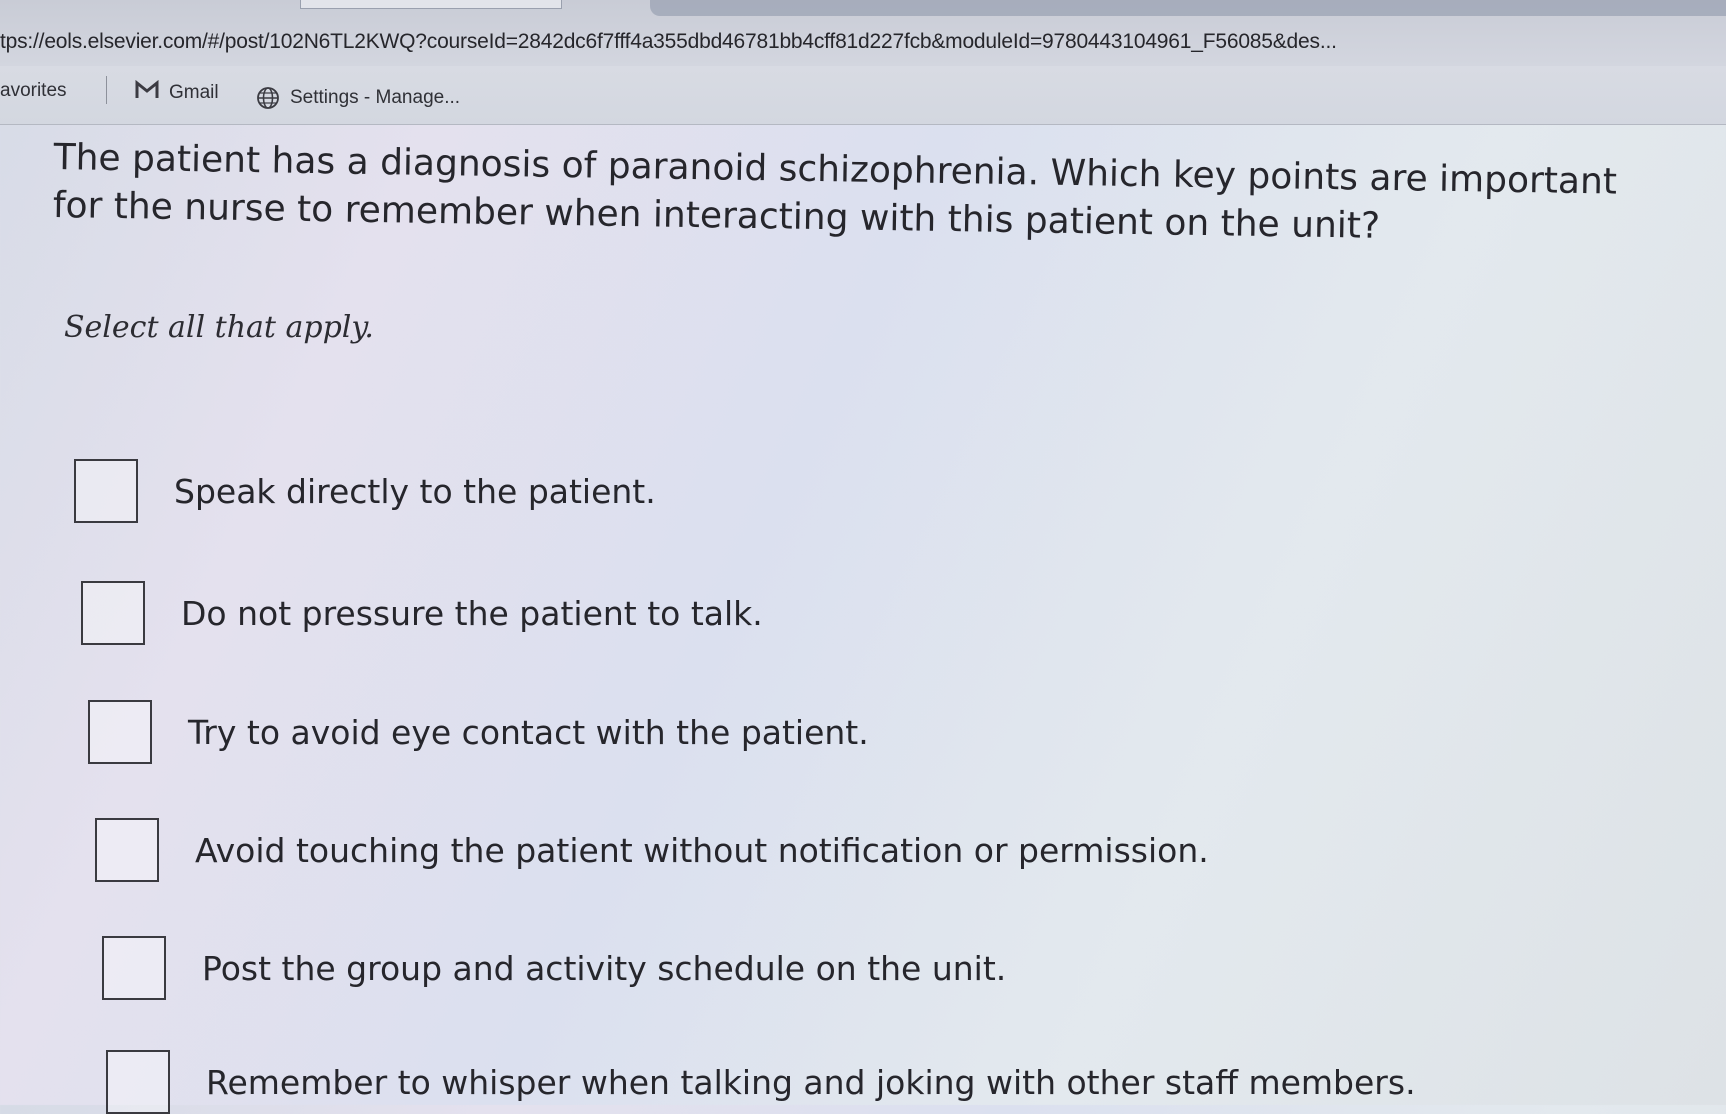  I want to click on option-label: Do not pressure the patient to talk., so click(472, 613).